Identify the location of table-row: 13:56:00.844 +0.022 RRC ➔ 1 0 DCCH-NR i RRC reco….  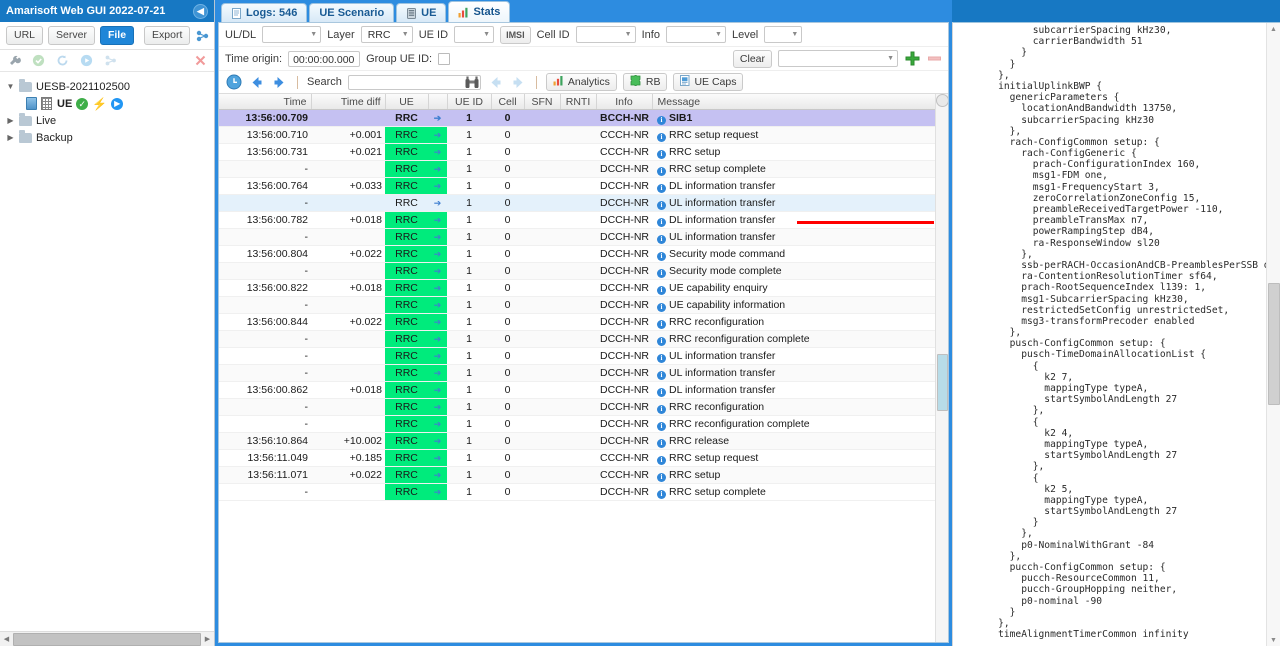
(577, 322).